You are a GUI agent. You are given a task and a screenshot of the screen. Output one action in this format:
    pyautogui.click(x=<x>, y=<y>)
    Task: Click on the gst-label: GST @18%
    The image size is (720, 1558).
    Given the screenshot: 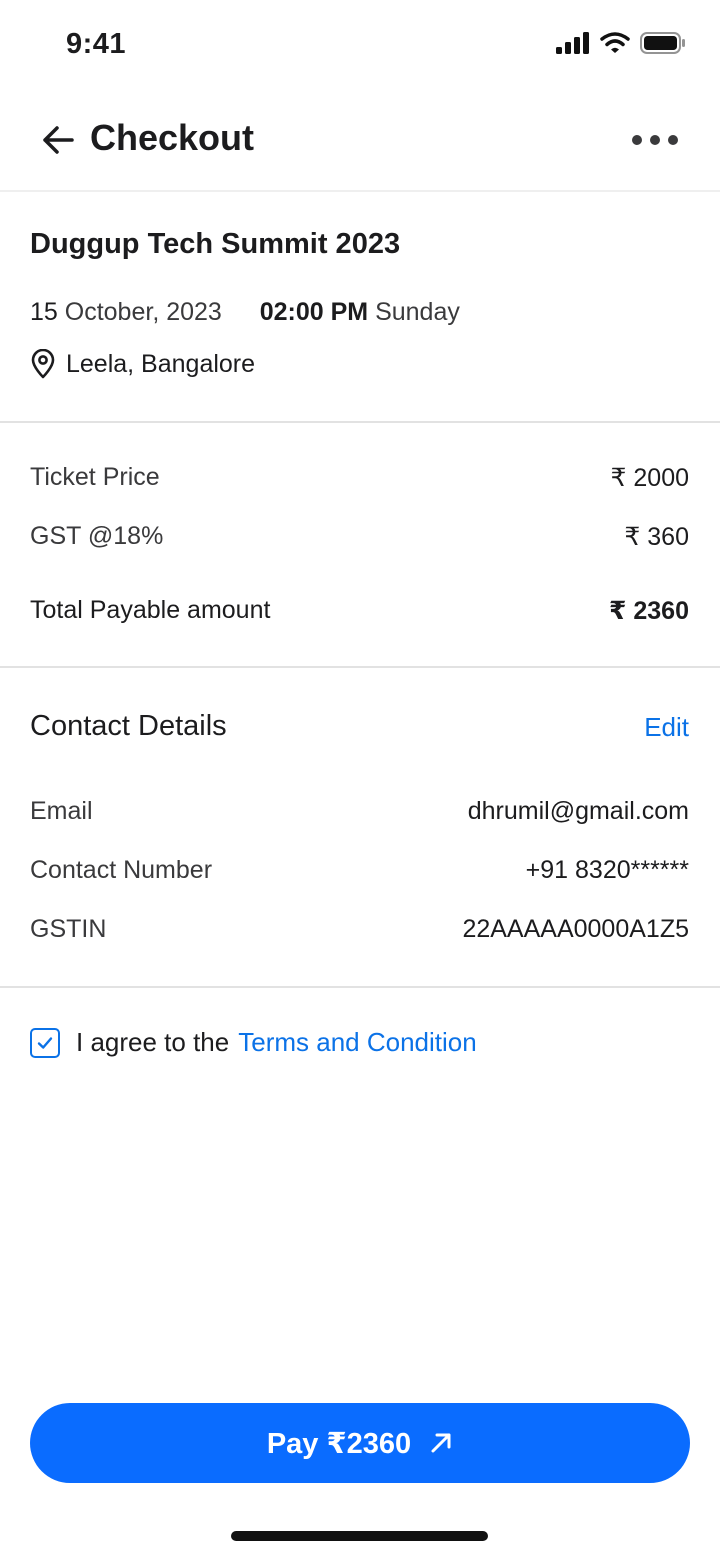 What is the action you would take?
    pyautogui.click(x=97, y=536)
    